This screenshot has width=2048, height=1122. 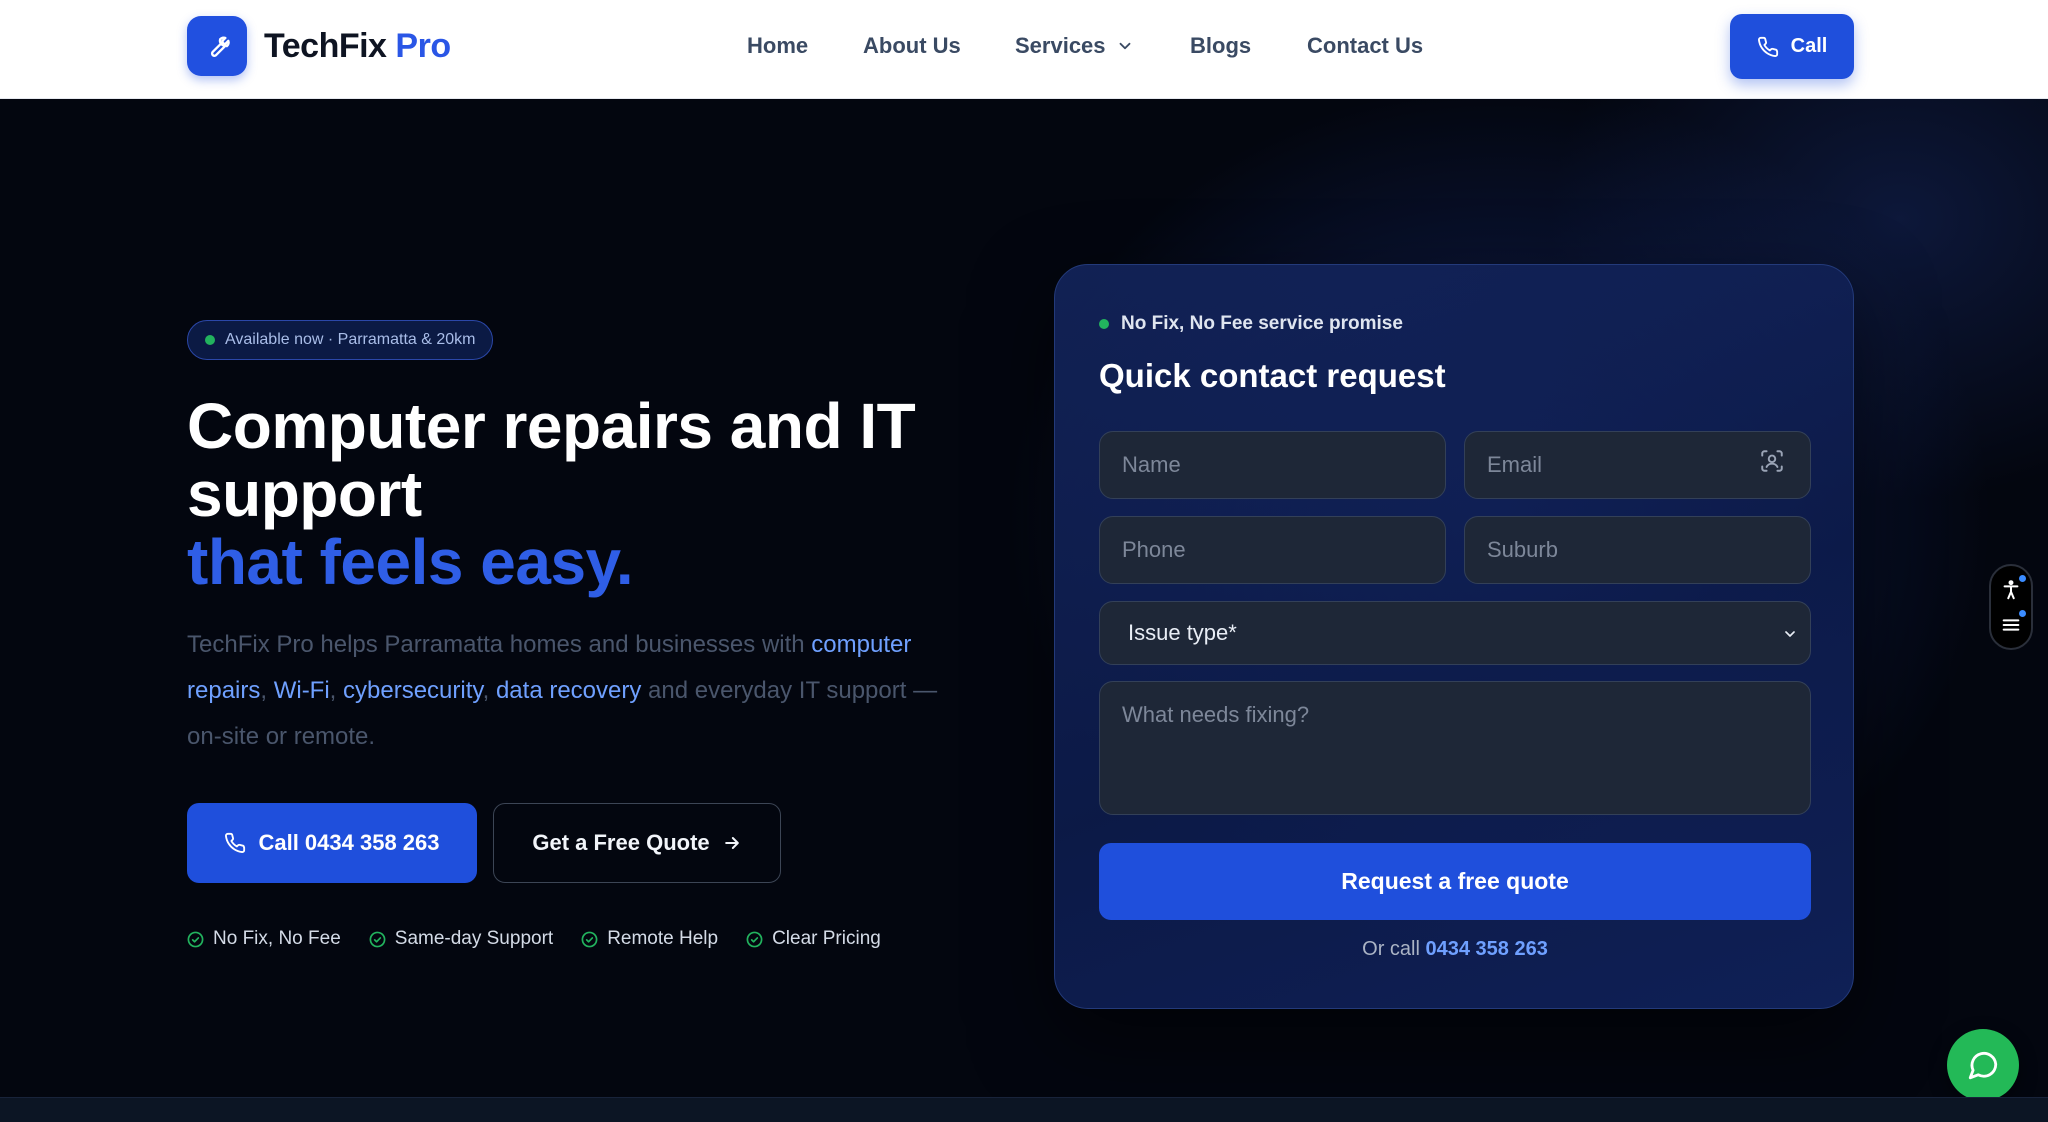 What do you see at coordinates (1272, 550) in the screenshot?
I see `phone-input` at bounding box center [1272, 550].